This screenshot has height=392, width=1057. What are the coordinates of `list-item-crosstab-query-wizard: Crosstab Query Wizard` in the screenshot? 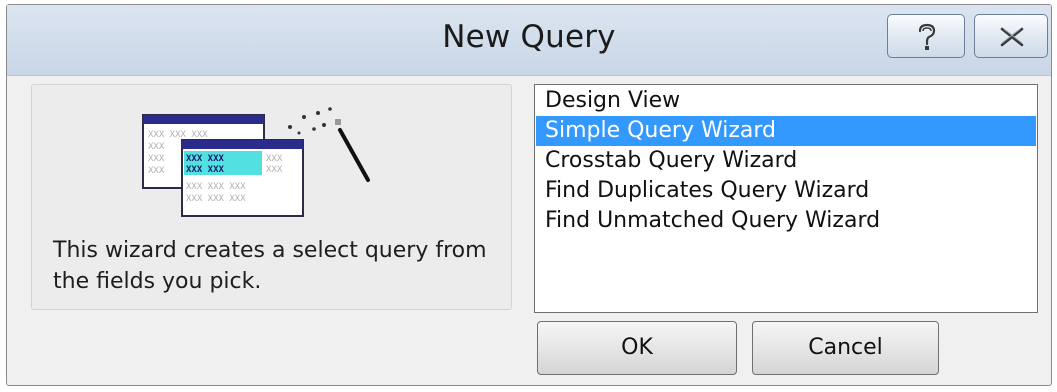 It's located at (786, 161).